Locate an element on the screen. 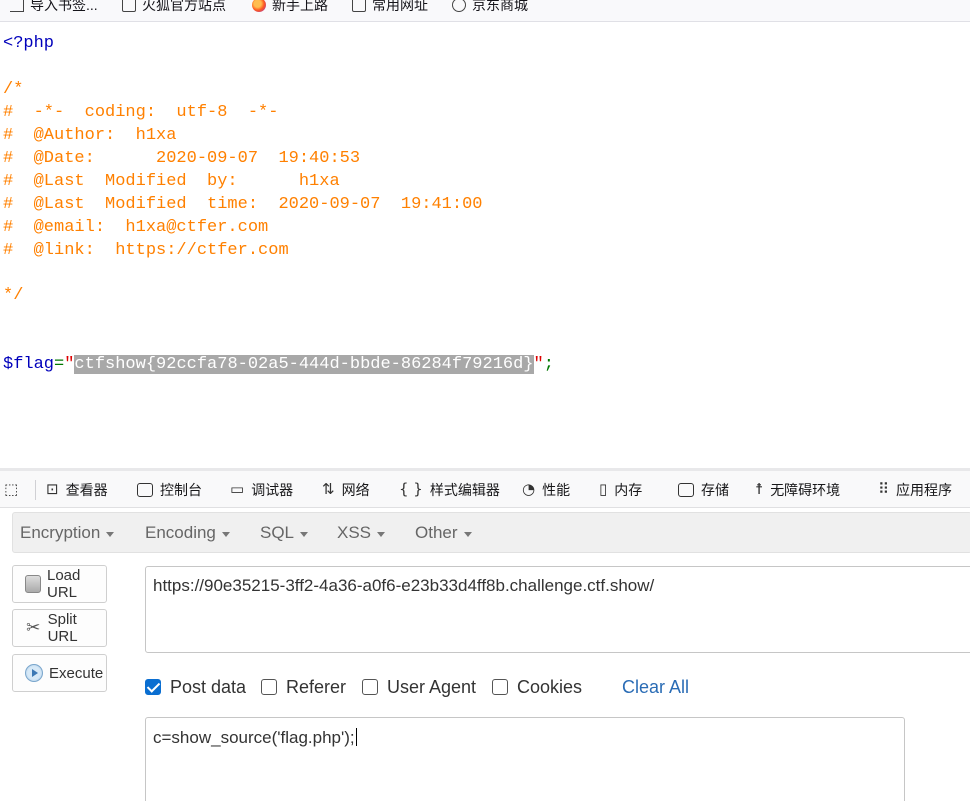 This screenshot has height=801, width=970. element-picker-icon: ⬚ is located at coordinates (11, 489).